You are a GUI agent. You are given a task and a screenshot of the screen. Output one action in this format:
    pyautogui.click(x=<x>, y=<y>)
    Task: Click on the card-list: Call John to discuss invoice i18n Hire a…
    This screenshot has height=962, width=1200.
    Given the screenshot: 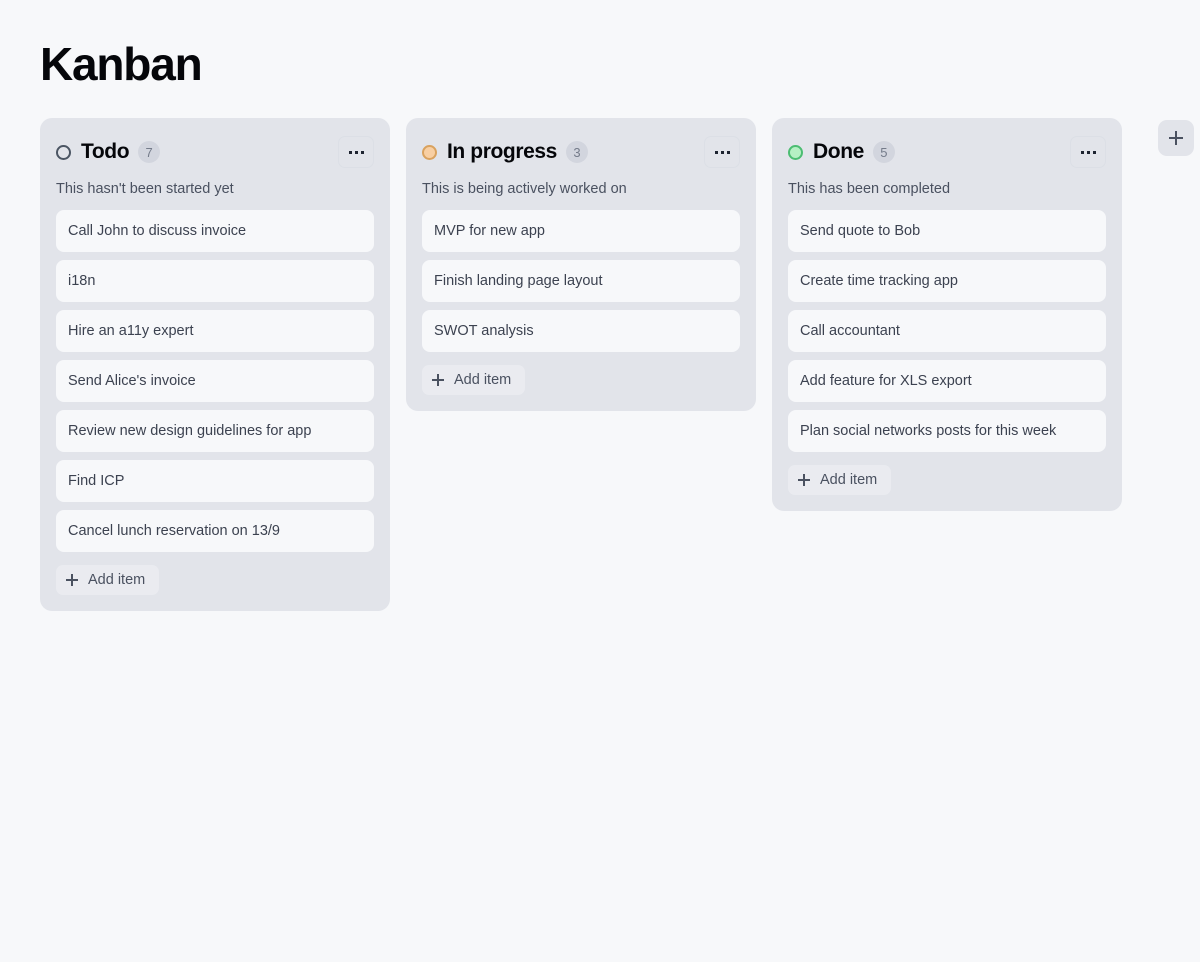 What is the action you would take?
    pyautogui.click(x=215, y=381)
    